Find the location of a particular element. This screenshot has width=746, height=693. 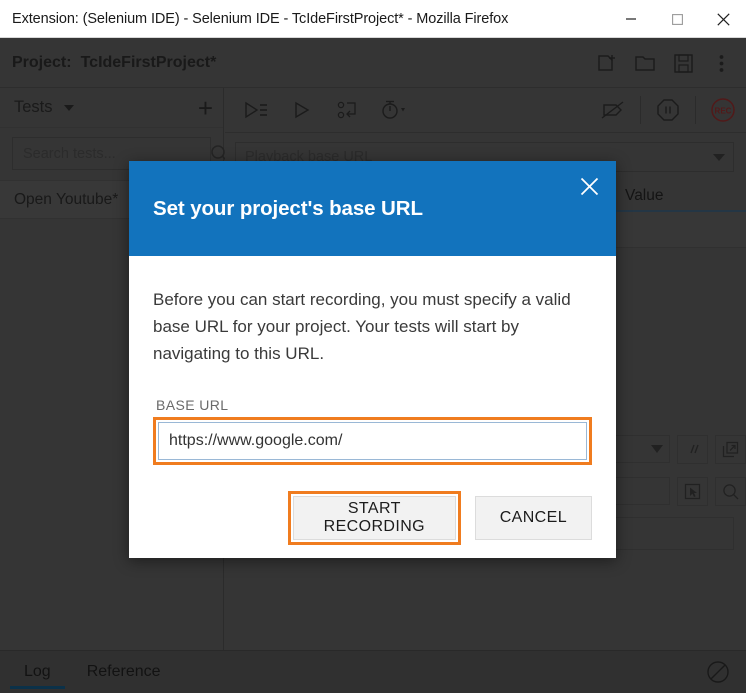

base-url-highlight is located at coordinates (372, 441).